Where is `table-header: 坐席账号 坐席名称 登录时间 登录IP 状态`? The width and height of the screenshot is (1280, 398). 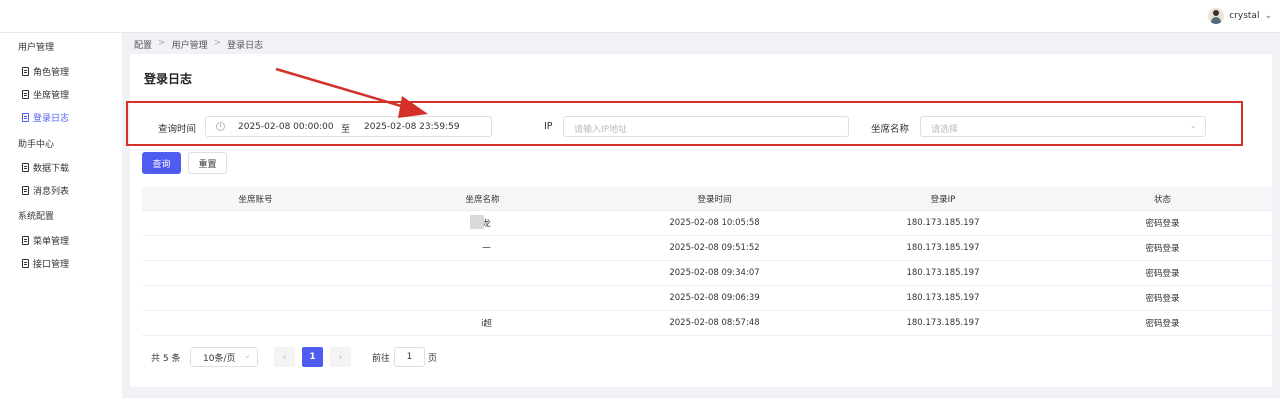
table-header: 坐席账号 坐席名称 登录时间 登录IP 状态 is located at coordinates (707, 199).